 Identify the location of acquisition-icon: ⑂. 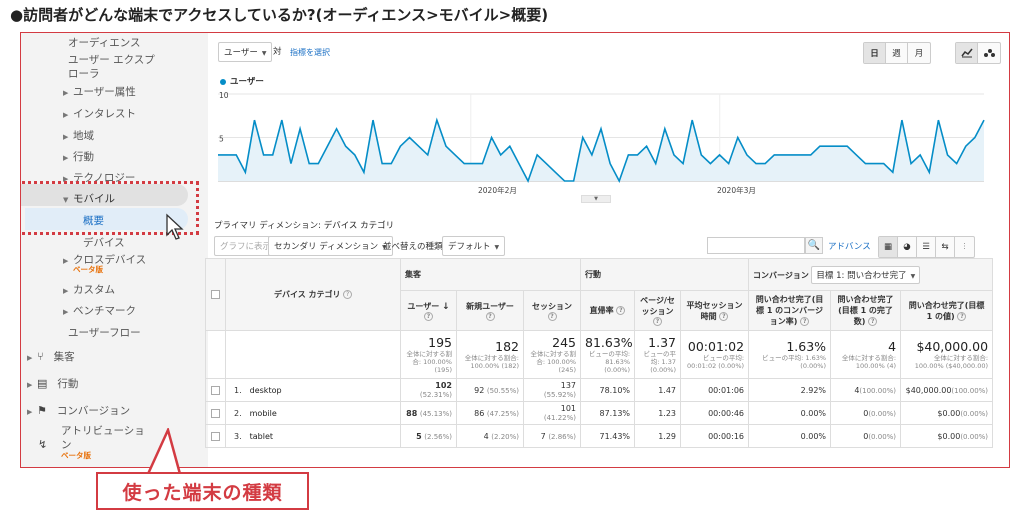
(40, 356).